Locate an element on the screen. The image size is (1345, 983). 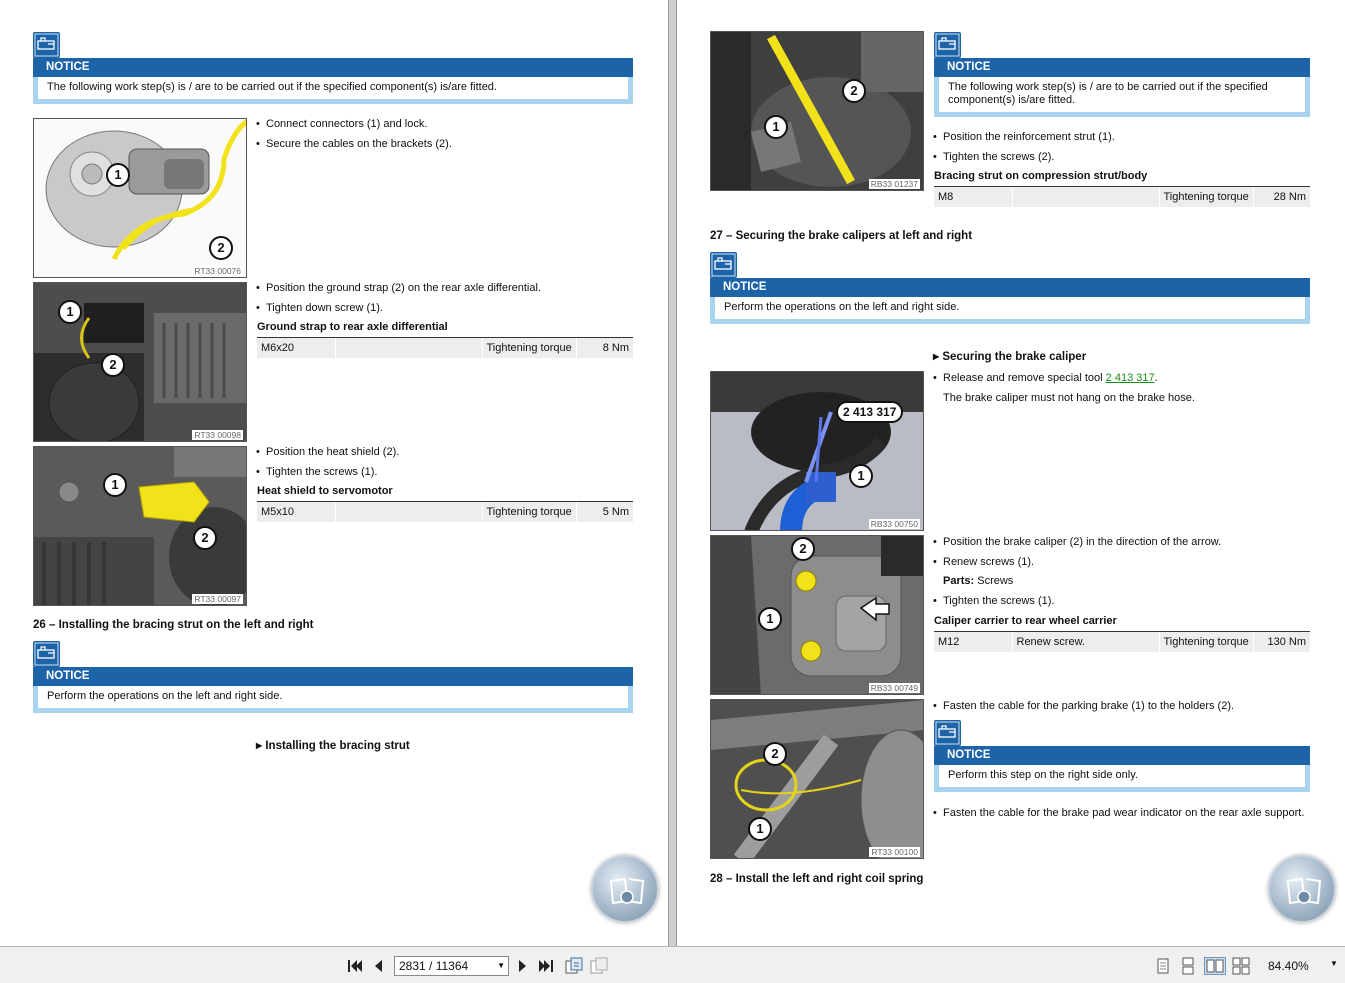
release-text: Release and remove special tool is located at coordinates (1024, 378).